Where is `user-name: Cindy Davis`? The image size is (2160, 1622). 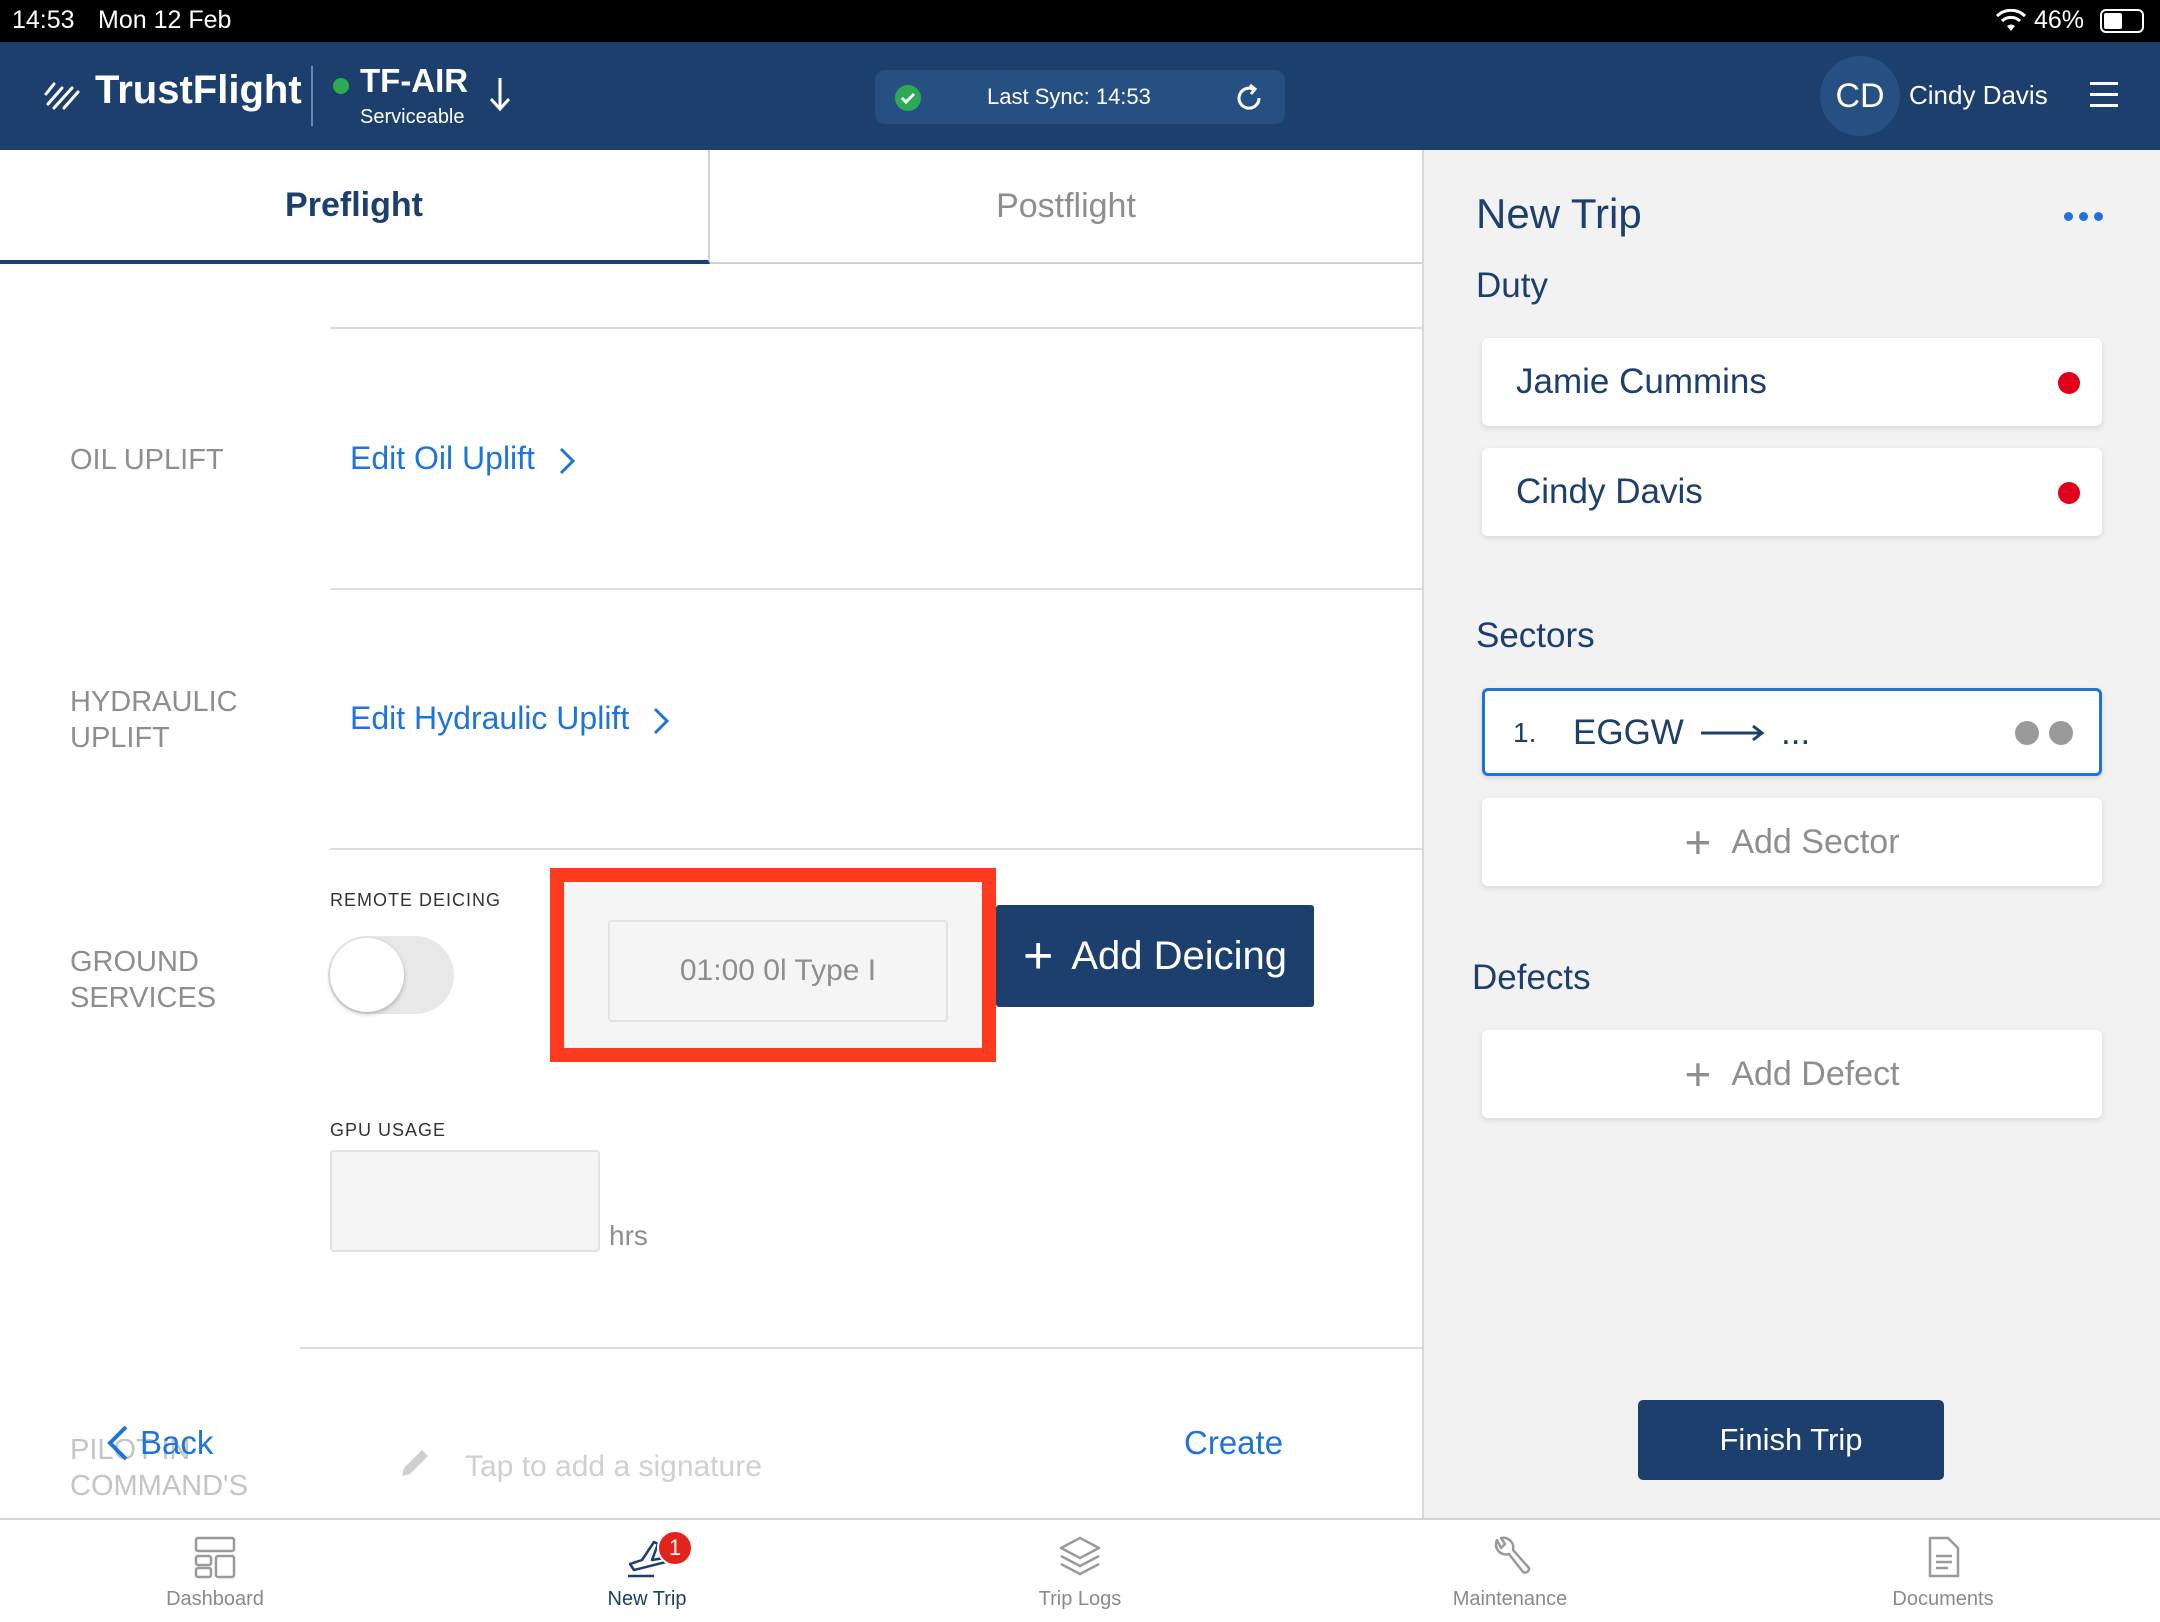 user-name: Cindy Davis is located at coordinates (1978, 95).